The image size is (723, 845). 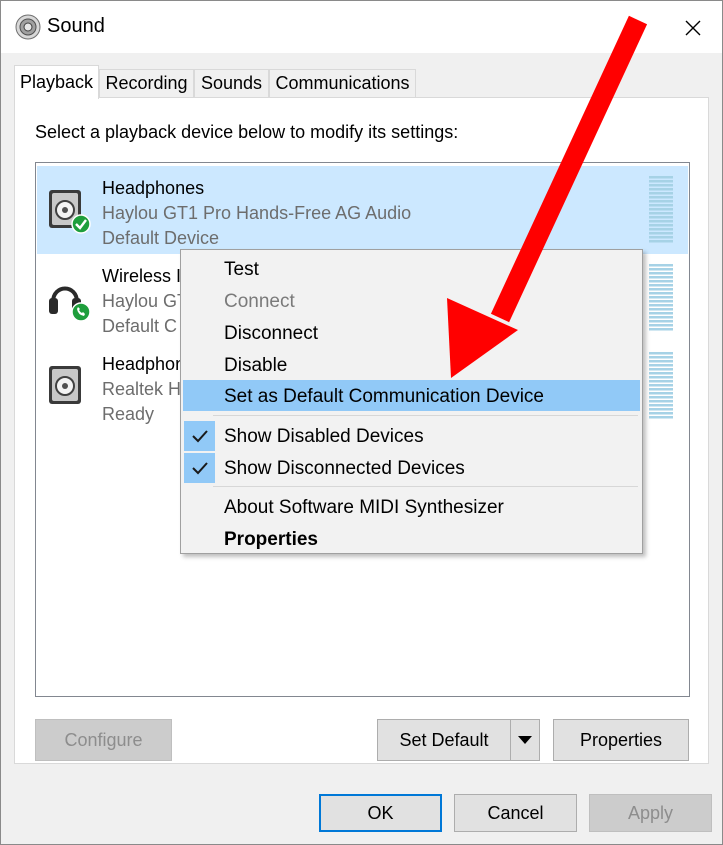 What do you see at coordinates (199, 468) in the screenshot?
I see `checkmark-icon` at bounding box center [199, 468].